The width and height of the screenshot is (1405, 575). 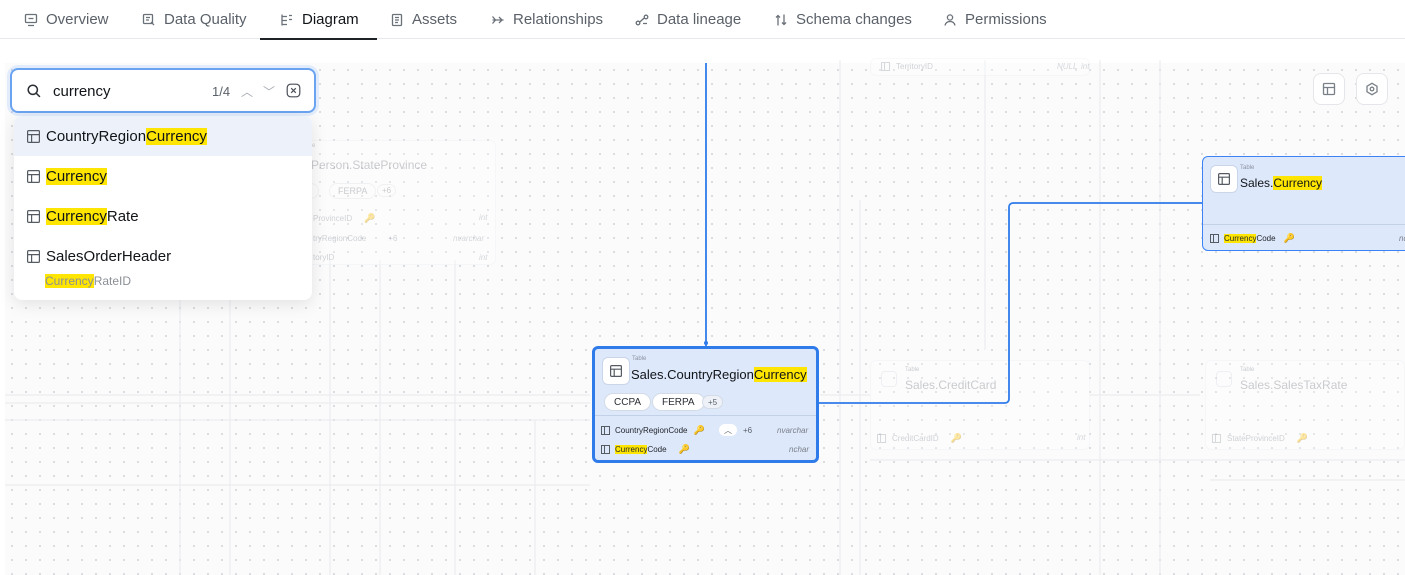 What do you see at coordinates (269, 91) in the screenshot?
I see `search-next-button: ﹀` at bounding box center [269, 91].